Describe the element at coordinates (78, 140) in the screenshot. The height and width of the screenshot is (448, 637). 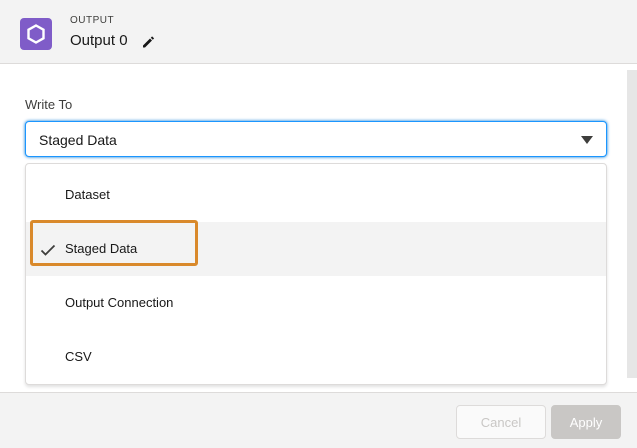
I see `select-value: Staged Data` at that location.